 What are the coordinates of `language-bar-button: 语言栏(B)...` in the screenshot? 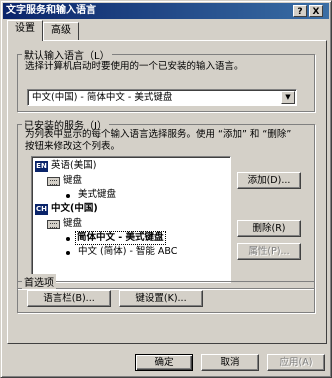 It's located at (69, 298).